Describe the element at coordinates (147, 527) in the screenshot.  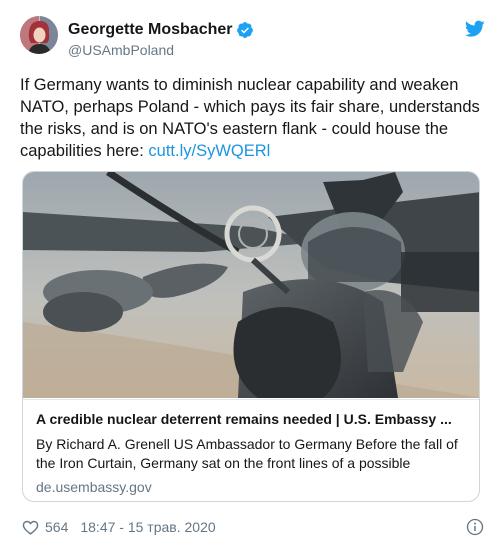
I see `tweet-timestamp: 18:47 - 15 трав. 2020` at that location.